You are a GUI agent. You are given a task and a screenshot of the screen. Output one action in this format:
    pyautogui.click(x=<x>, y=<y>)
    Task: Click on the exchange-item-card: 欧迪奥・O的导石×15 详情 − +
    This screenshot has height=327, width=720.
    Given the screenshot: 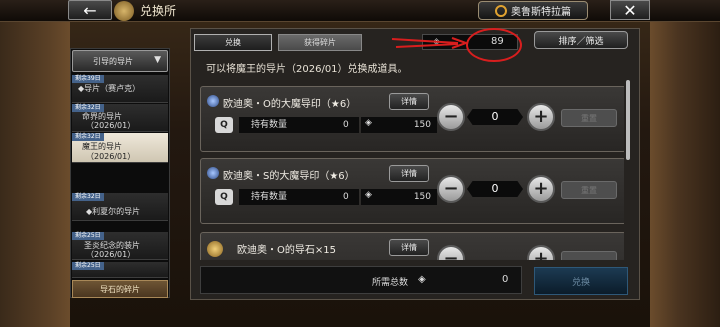 What is the action you would take?
    pyautogui.click(x=412, y=246)
    